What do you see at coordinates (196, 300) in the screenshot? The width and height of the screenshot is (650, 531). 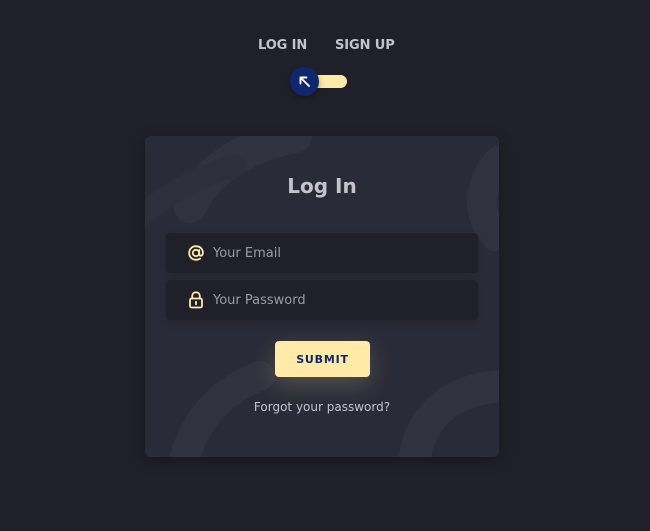 I see `lock-icon` at bounding box center [196, 300].